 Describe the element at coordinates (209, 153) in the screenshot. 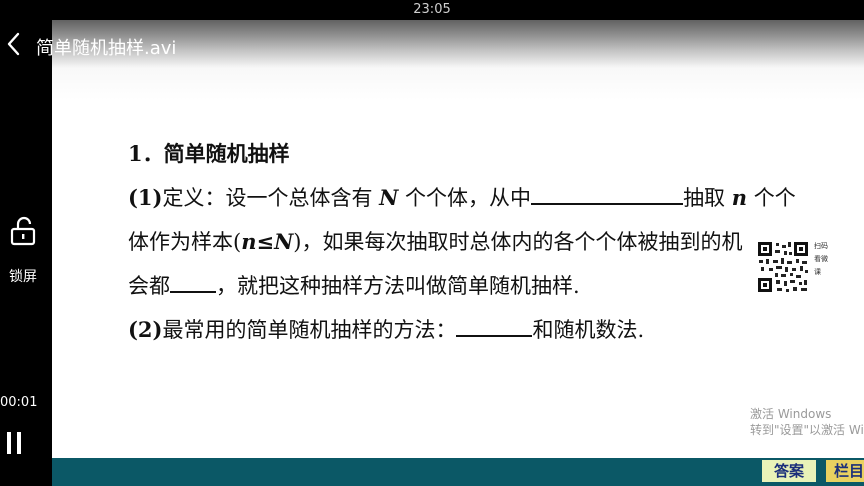

I see `slide-heading: 1．简单随机抽样` at that location.